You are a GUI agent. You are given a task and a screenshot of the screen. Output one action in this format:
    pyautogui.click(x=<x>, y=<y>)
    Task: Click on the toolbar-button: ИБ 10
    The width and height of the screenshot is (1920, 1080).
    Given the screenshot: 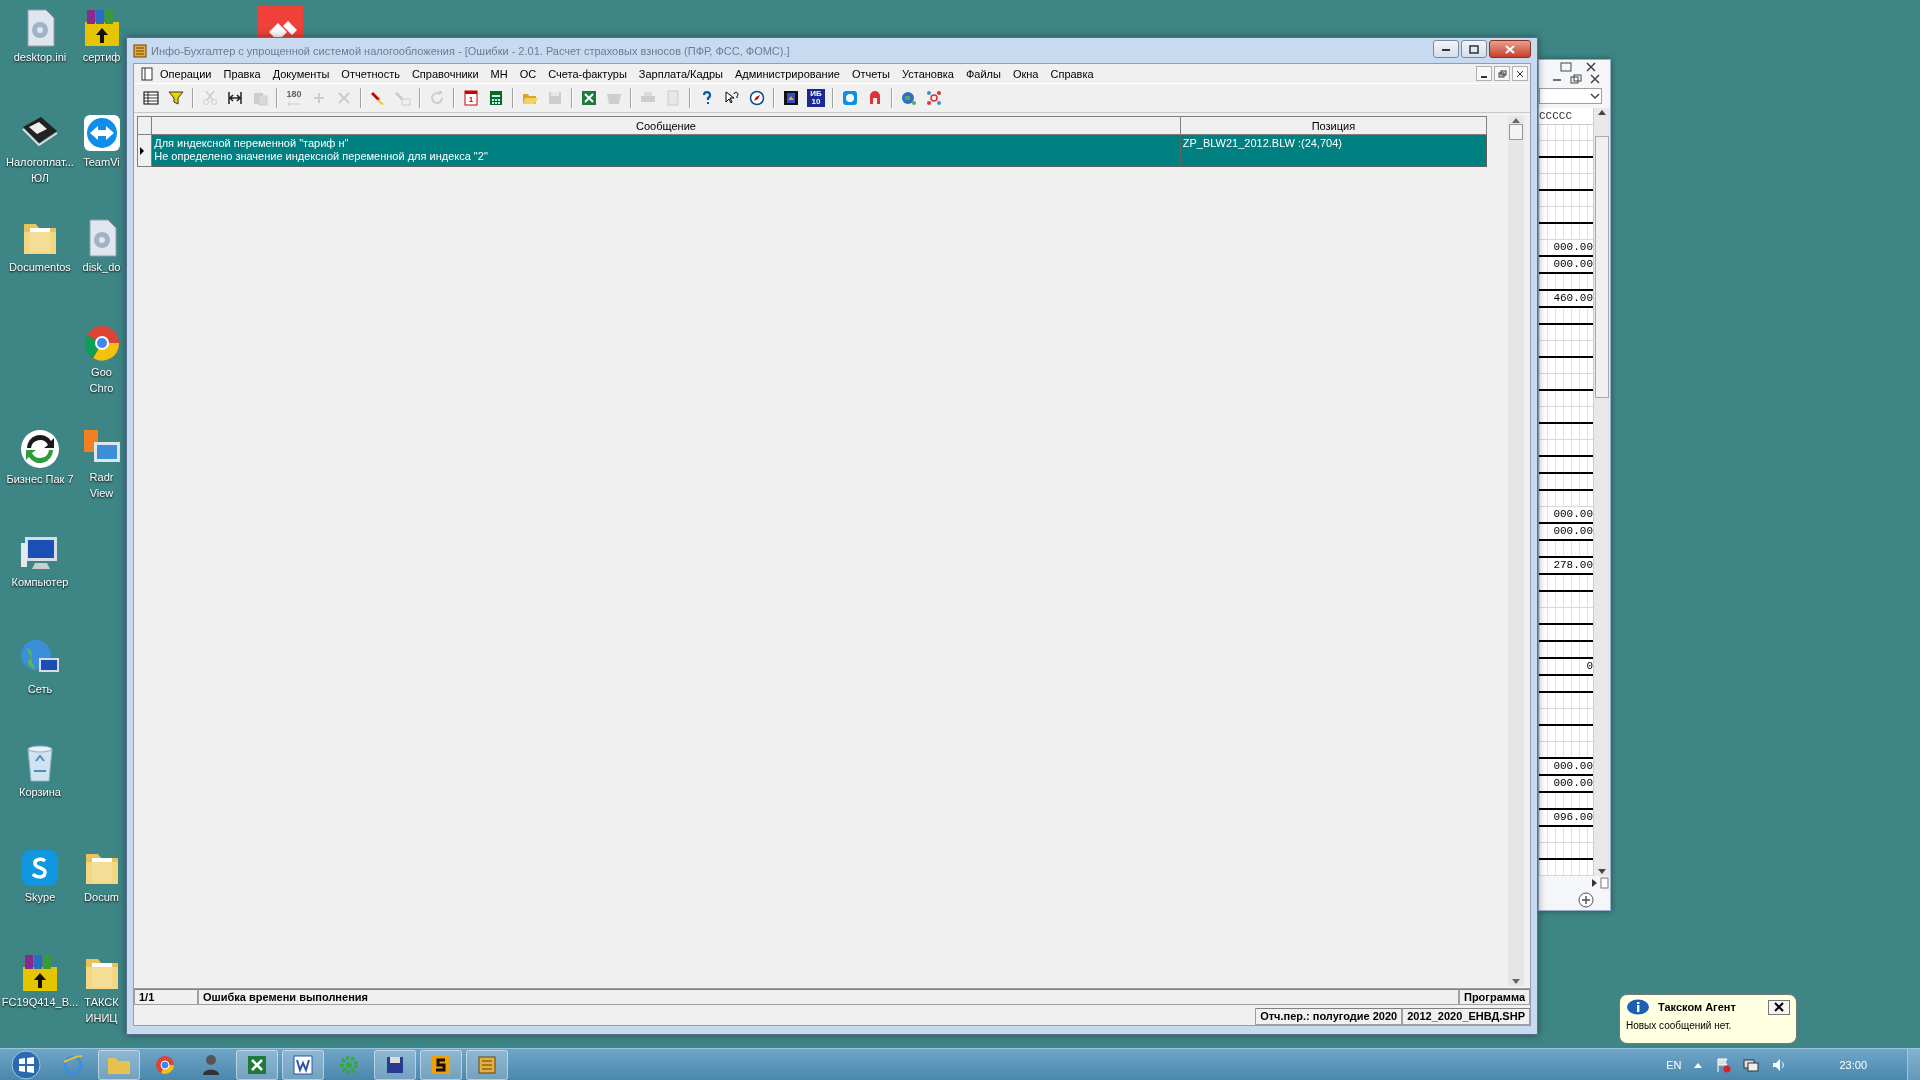 What is the action you would take?
    pyautogui.click(x=816, y=98)
    